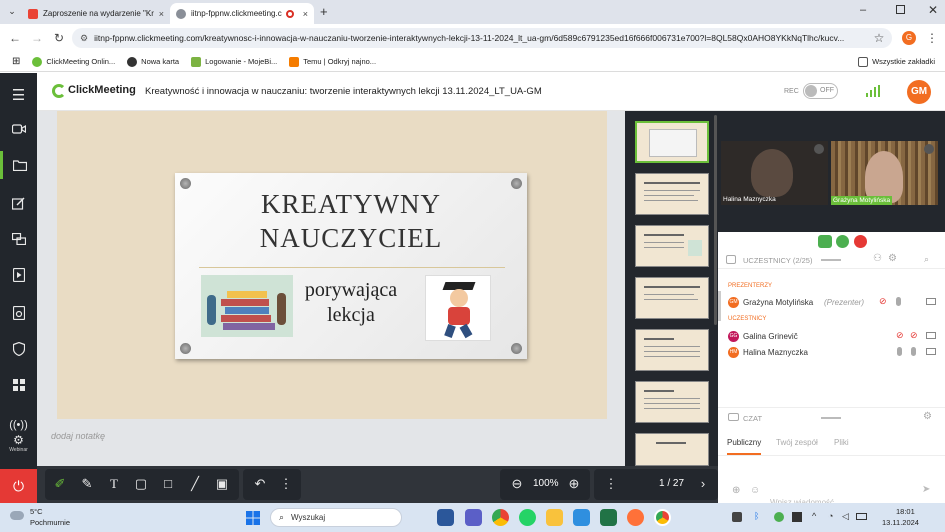  Describe the element at coordinates (260, 484) in the screenshot. I see `undo-icon: ↶` at that location.